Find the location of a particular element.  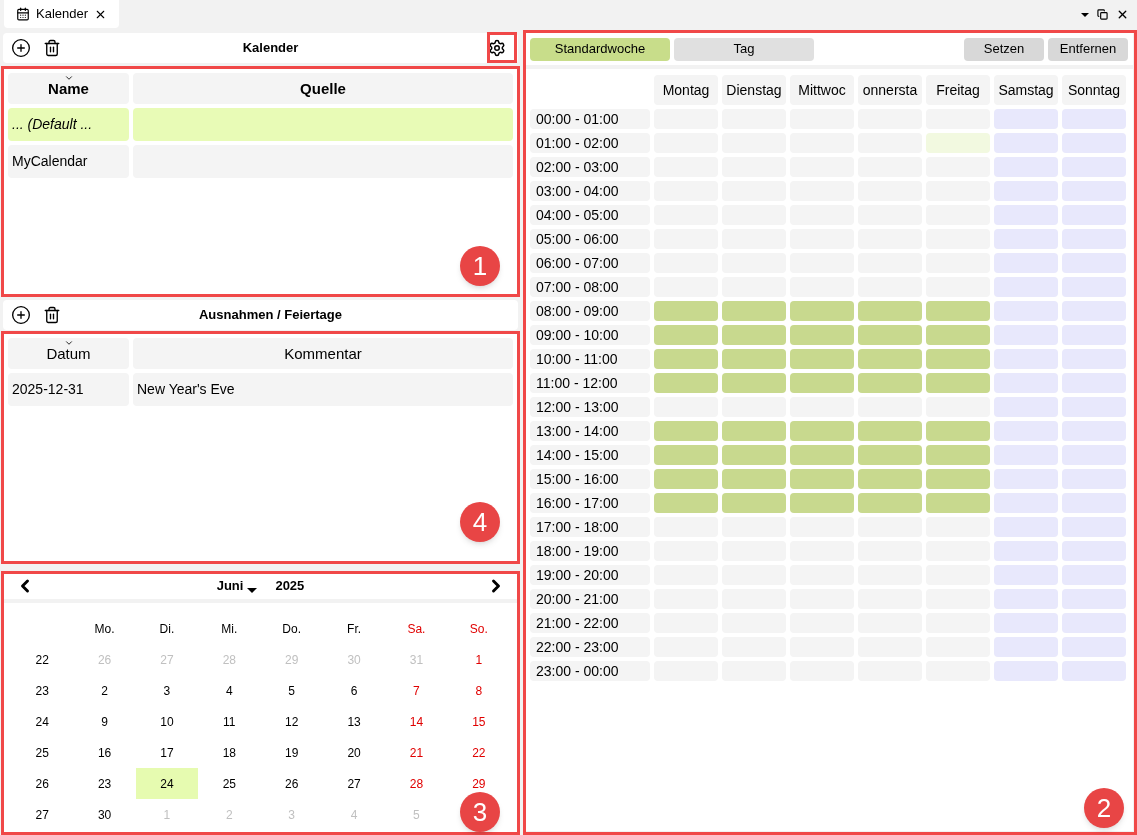

day-number: 4 is located at coordinates (229, 690).